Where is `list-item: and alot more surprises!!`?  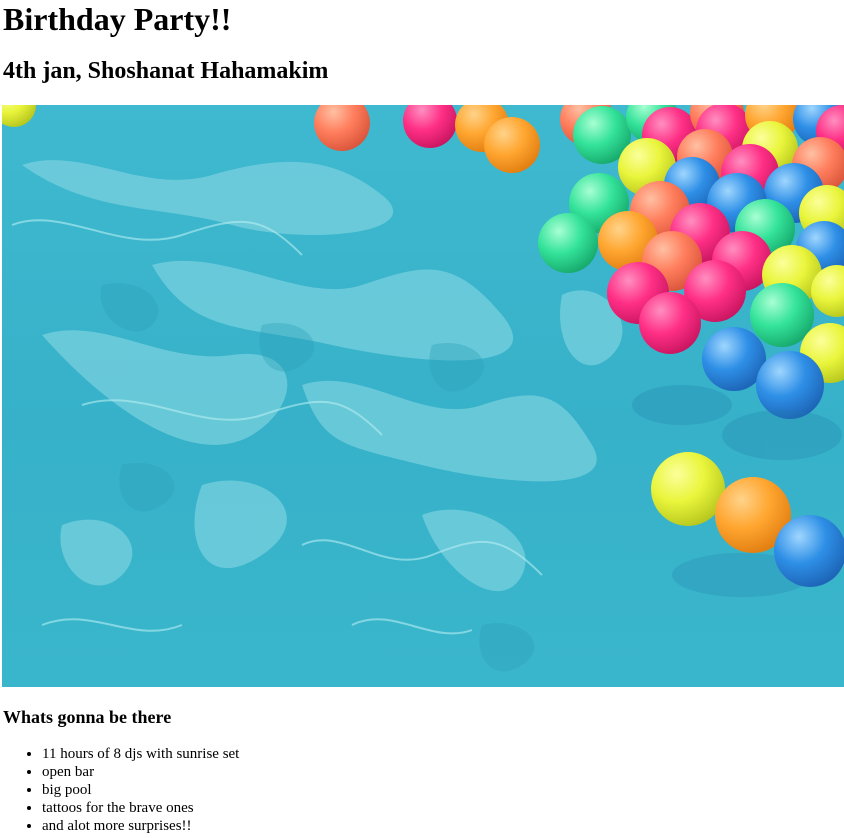
list-item: and alot more surprises!! is located at coordinates (140, 826).